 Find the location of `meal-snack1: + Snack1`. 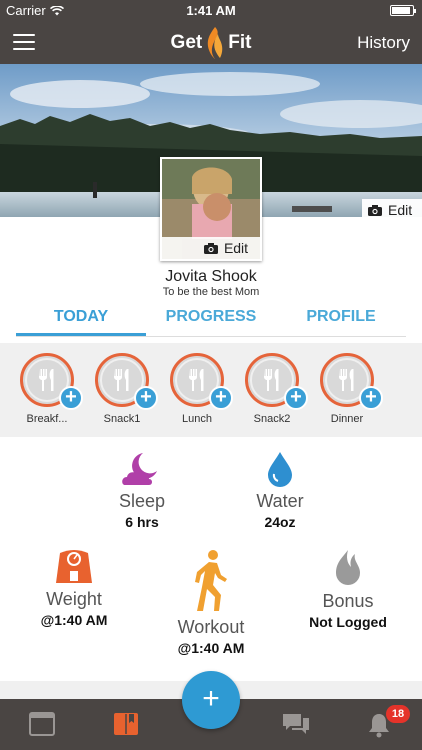

meal-snack1: + Snack1 is located at coordinates (125, 389).